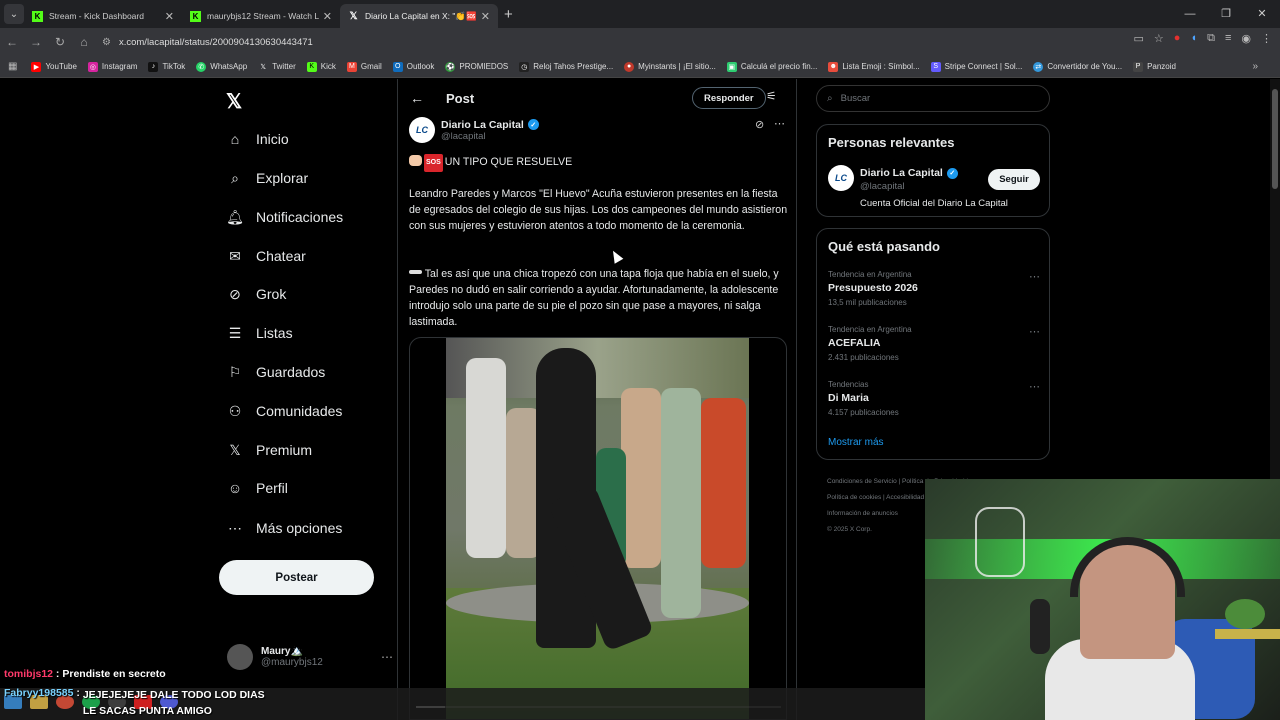 This screenshot has width=1280, height=720. Describe the element at coordinates (935, 66) in the screenshot. I see `stripe-icon: S` at that location.